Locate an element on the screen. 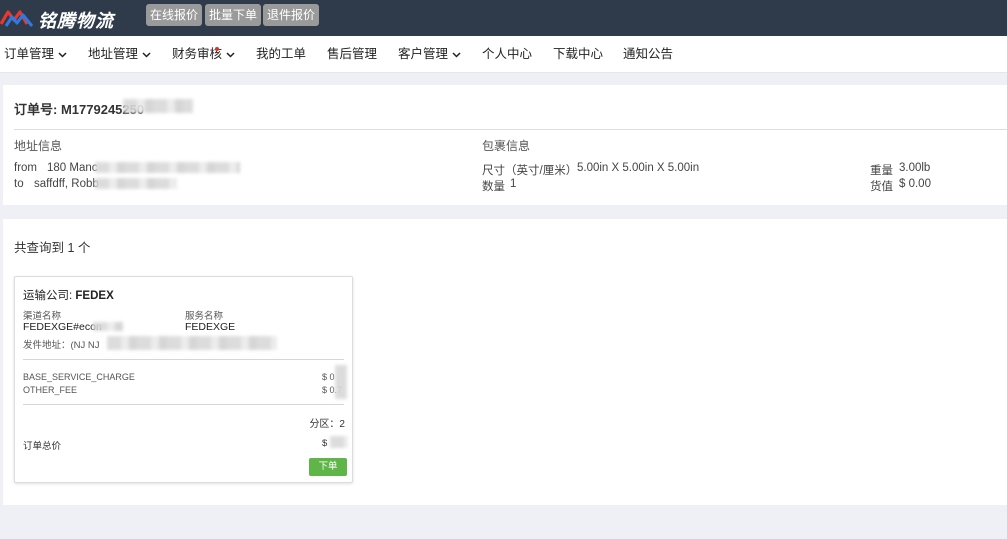 The height and width of the screenshot is (539, 1007). carrier: 运输公司: FEDEX is located at coordinates (68, 295).